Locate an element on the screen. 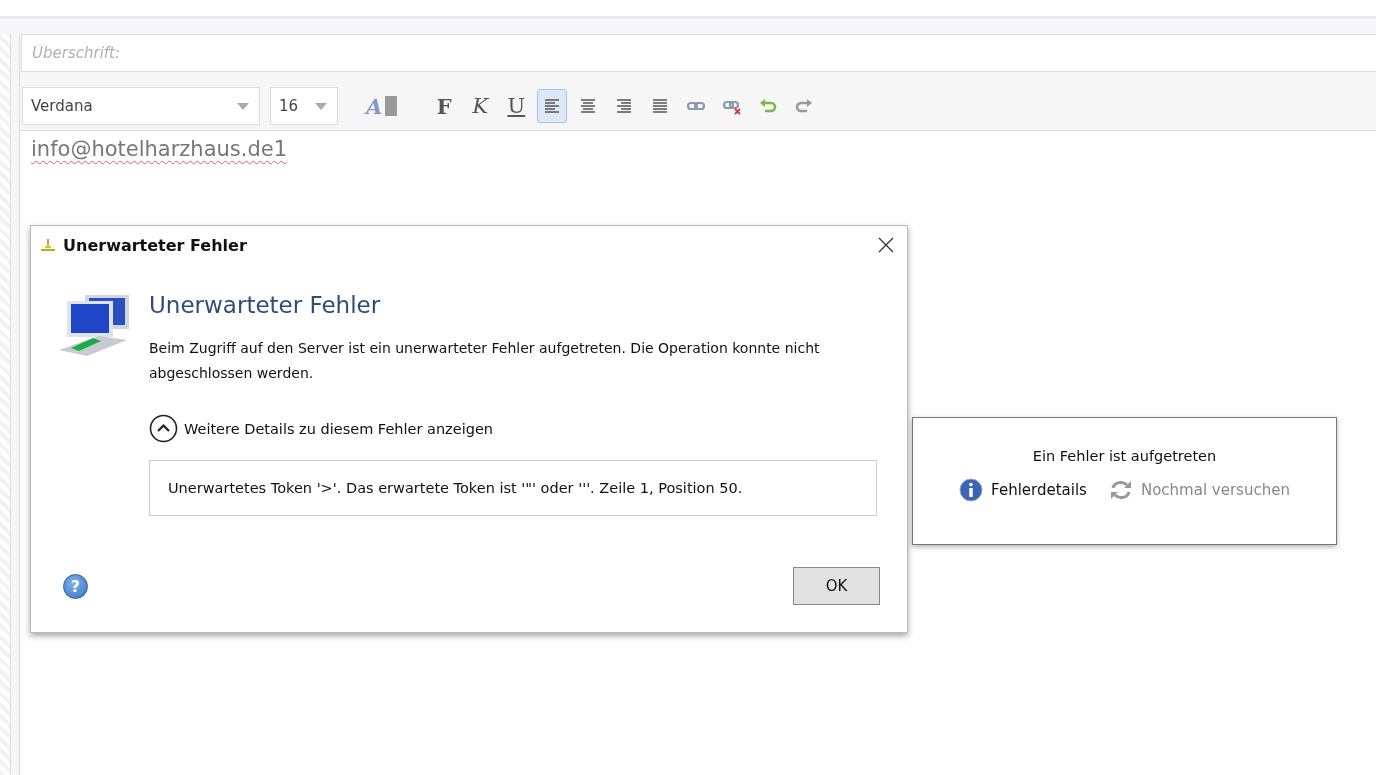 The width and height of the screenshot is (1376, 775). undo-icon is located at coordinates (768, 106).